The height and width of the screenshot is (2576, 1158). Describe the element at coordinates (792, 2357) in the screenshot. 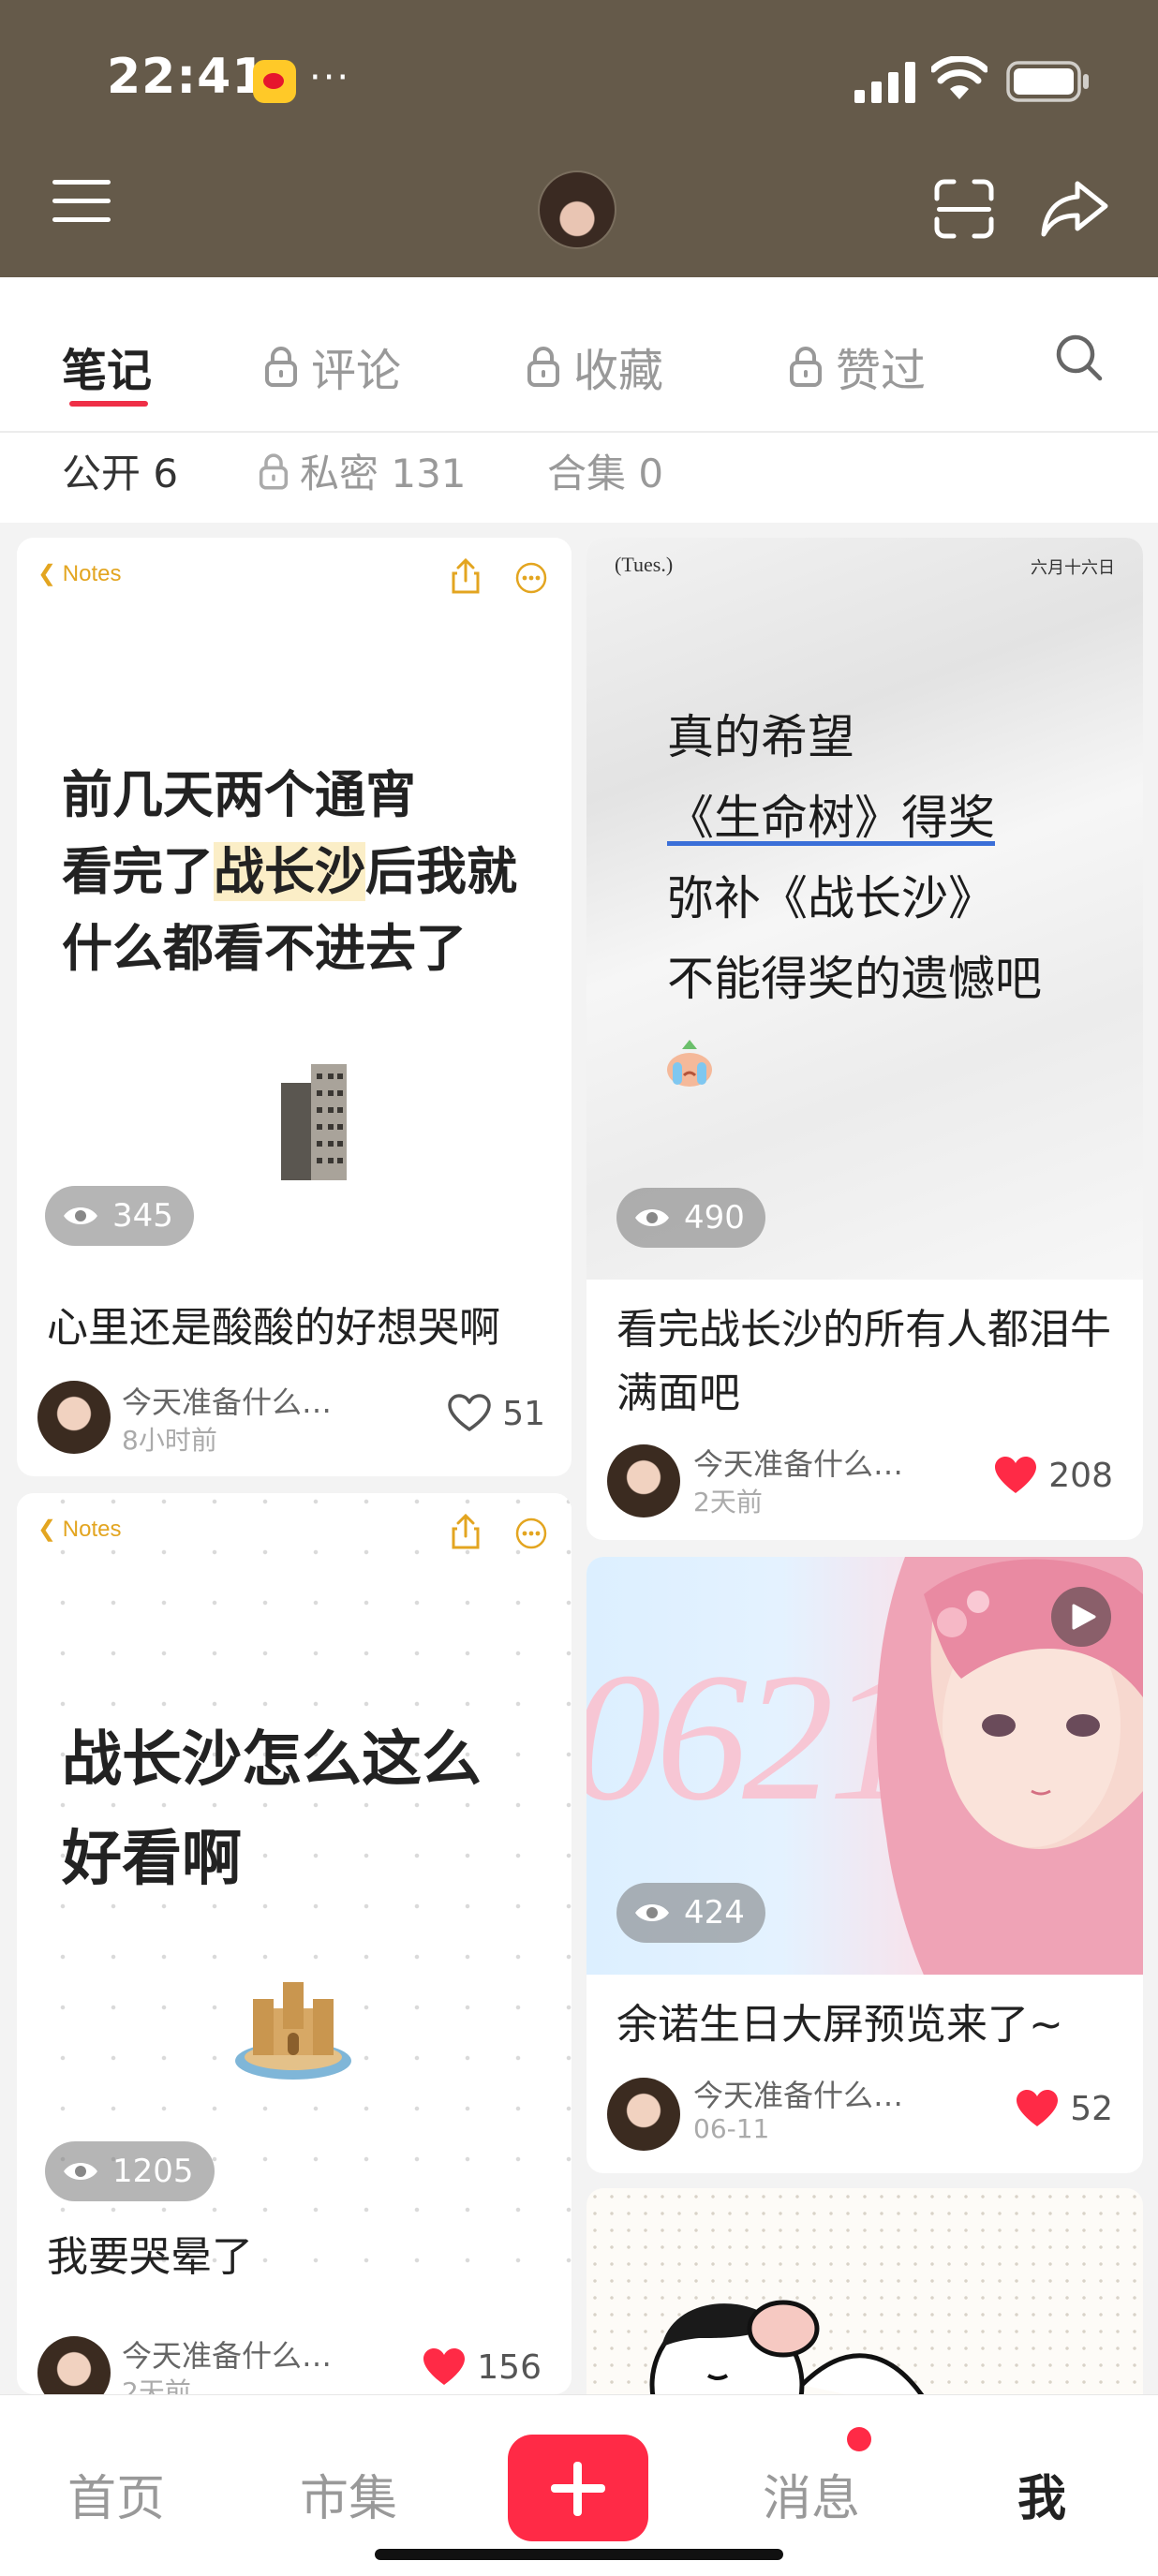

I see `cartoon-sleeping-person-illustration` at that location.